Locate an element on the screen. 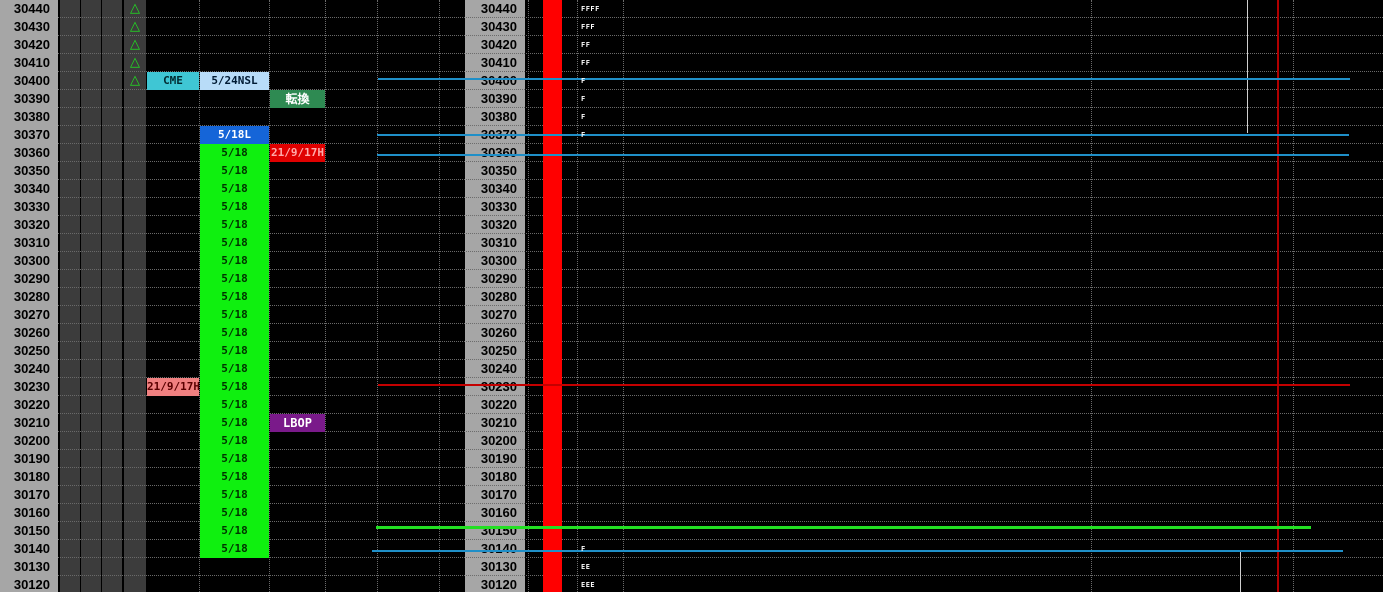 This screenshot has width=1383, height=592. price-label-left: 30190 is located at coordinates (31, 458).